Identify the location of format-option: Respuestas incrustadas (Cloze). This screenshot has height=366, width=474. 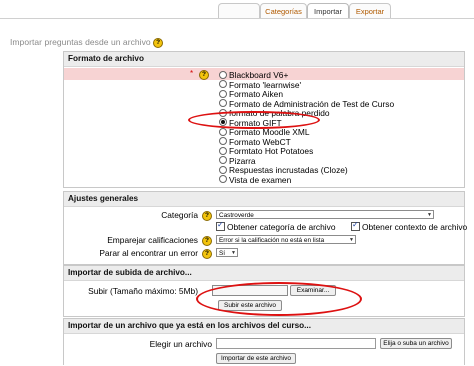
(283, 170).